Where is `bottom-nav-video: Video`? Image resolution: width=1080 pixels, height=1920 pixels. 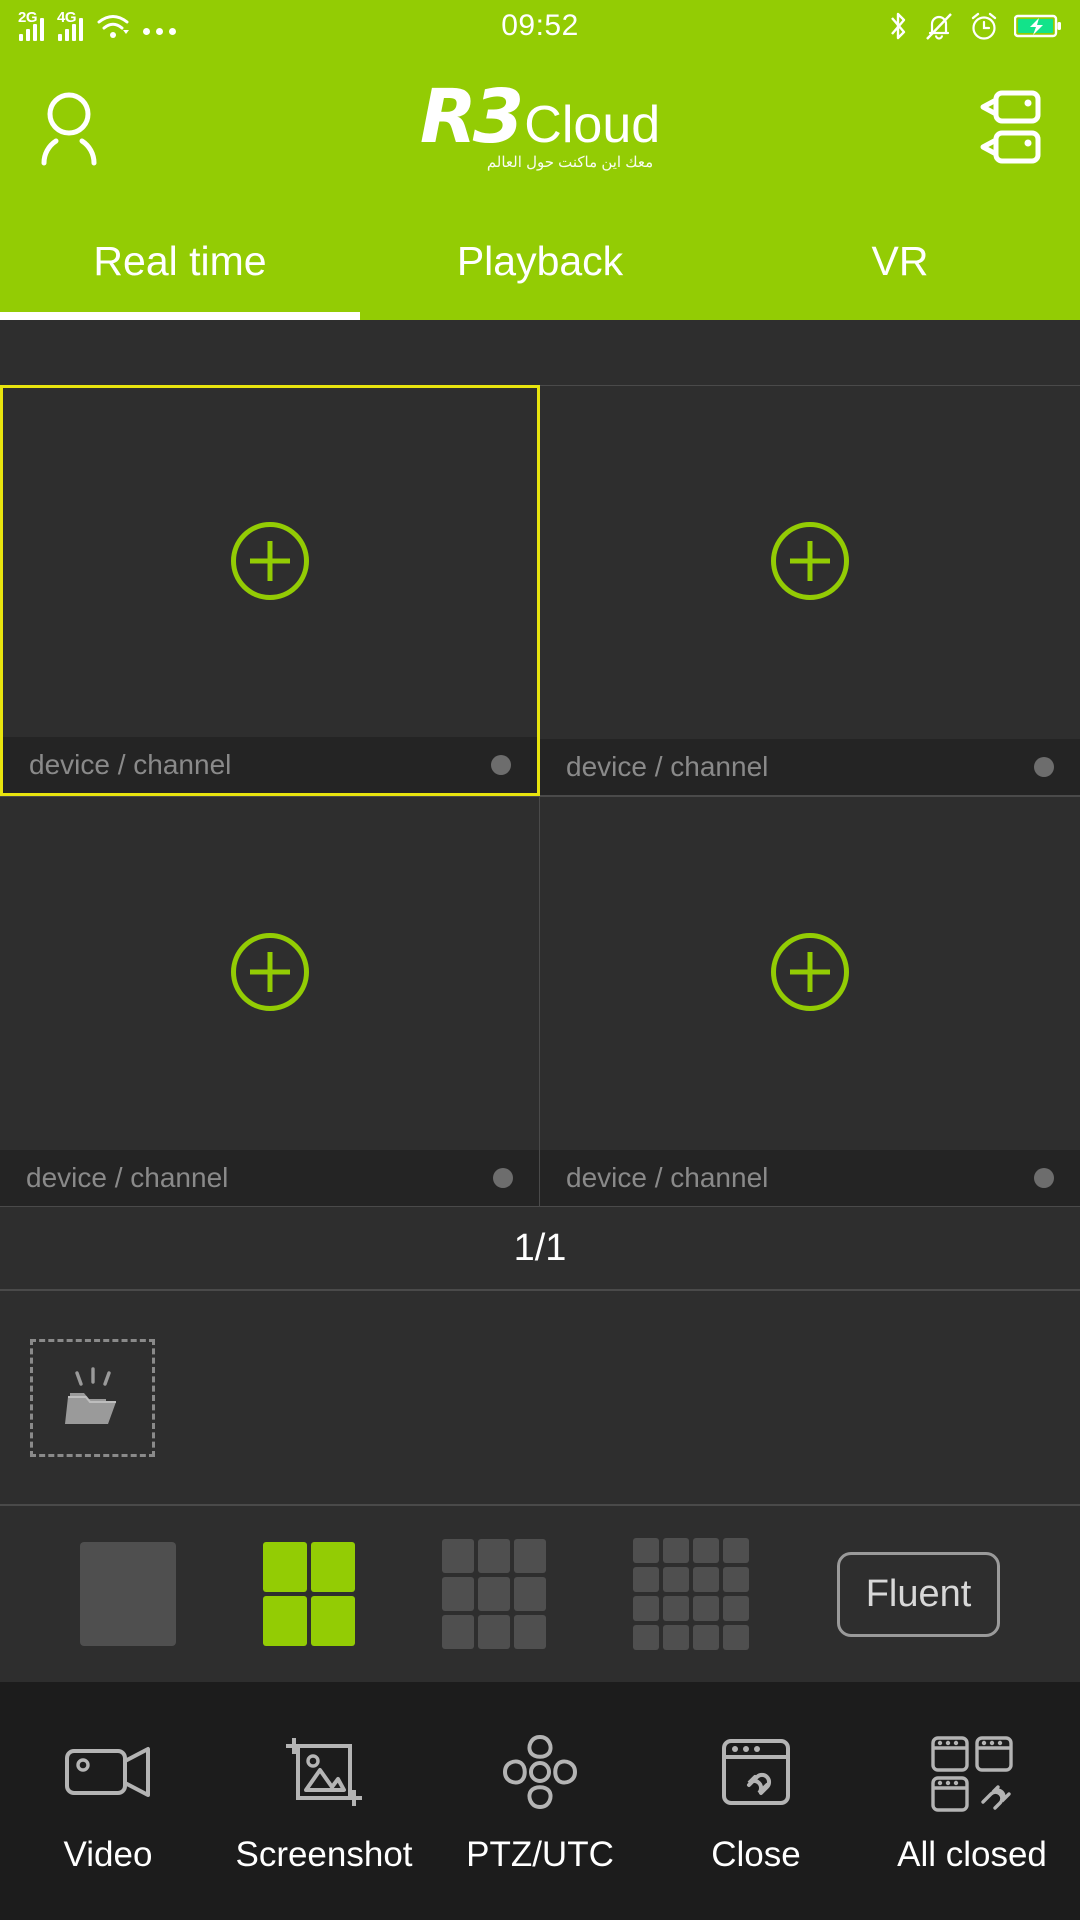
bottom-nav-video: Video is located at coordinates (108, 1802).